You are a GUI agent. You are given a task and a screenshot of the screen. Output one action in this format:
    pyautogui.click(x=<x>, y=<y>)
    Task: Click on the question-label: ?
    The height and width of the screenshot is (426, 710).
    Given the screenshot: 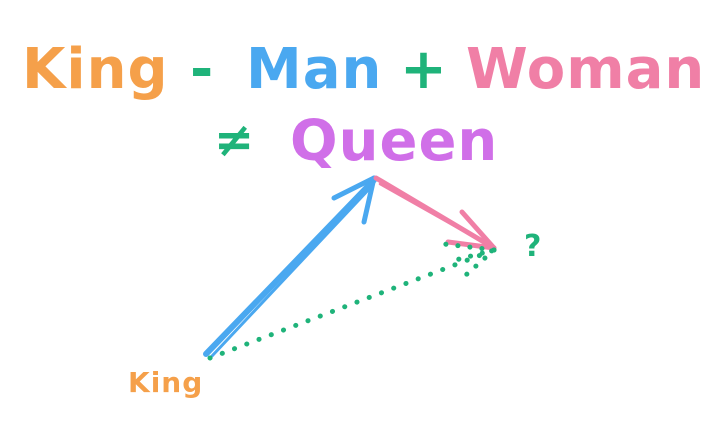 What is the action you would take?
    pyautogui.click(x=533, y=246)
    